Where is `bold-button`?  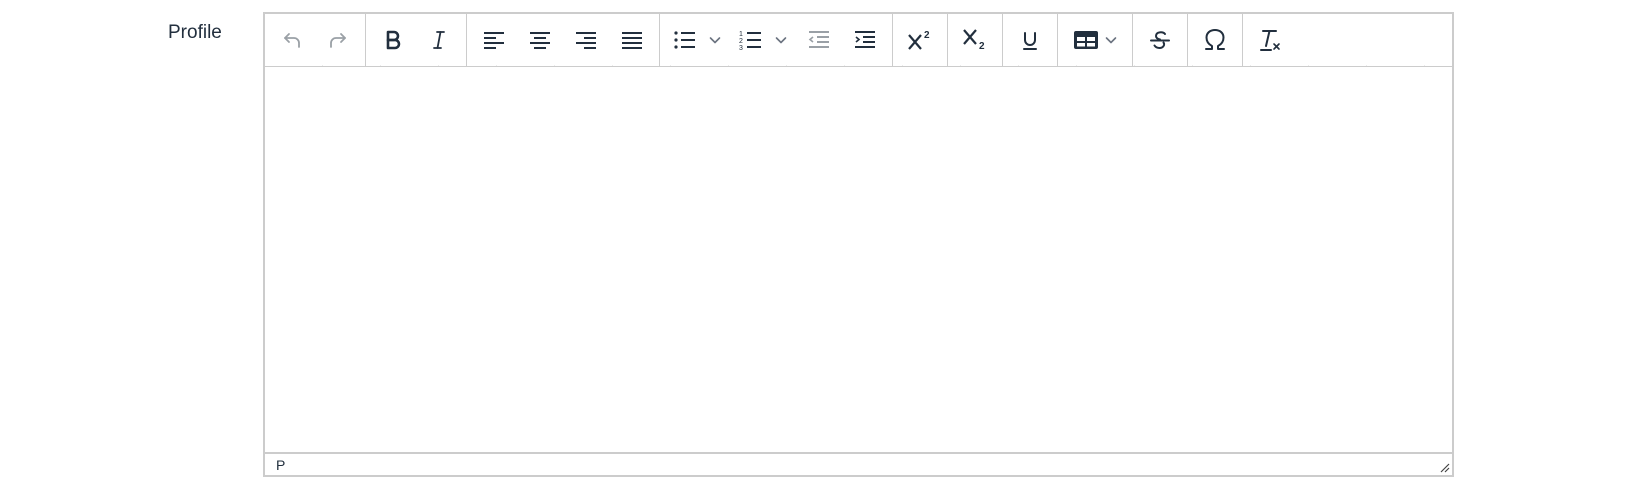
bold-button is located at coordinates (393, 40).